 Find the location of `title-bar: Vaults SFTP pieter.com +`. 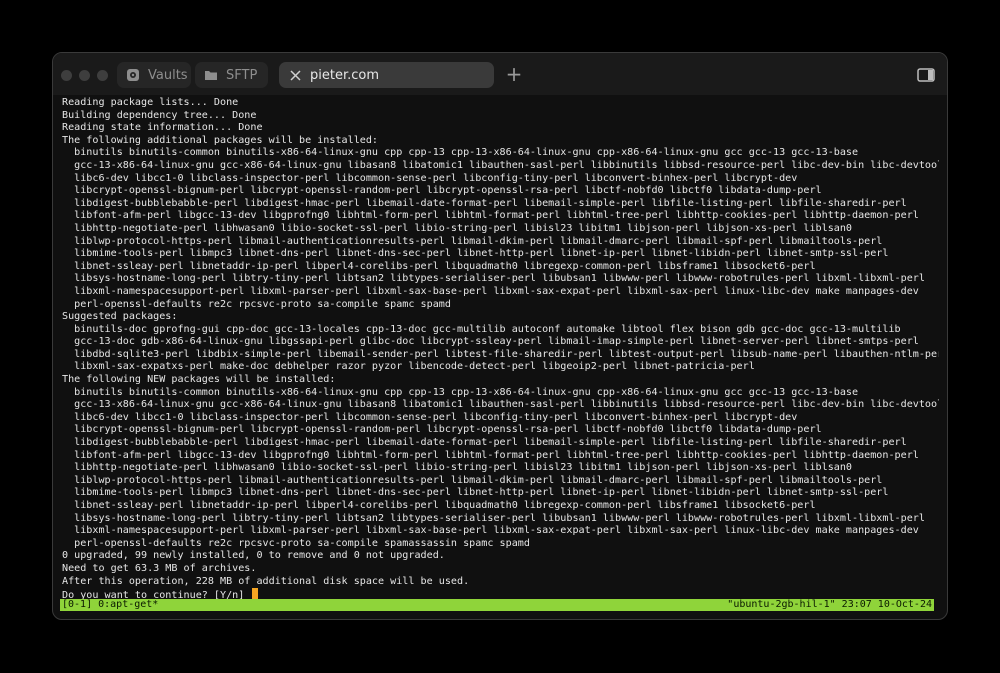

title-bar: Vaults SFTP pieter.com + is located at coordinates (500, 74).